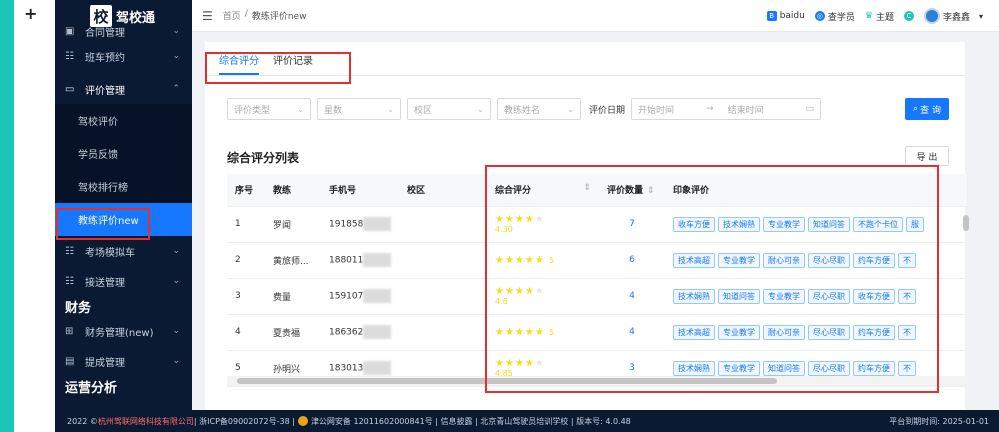 The width and height of the screenshot is (999, 432). I want to click on commission-icon: ▤, so click(70, 361).